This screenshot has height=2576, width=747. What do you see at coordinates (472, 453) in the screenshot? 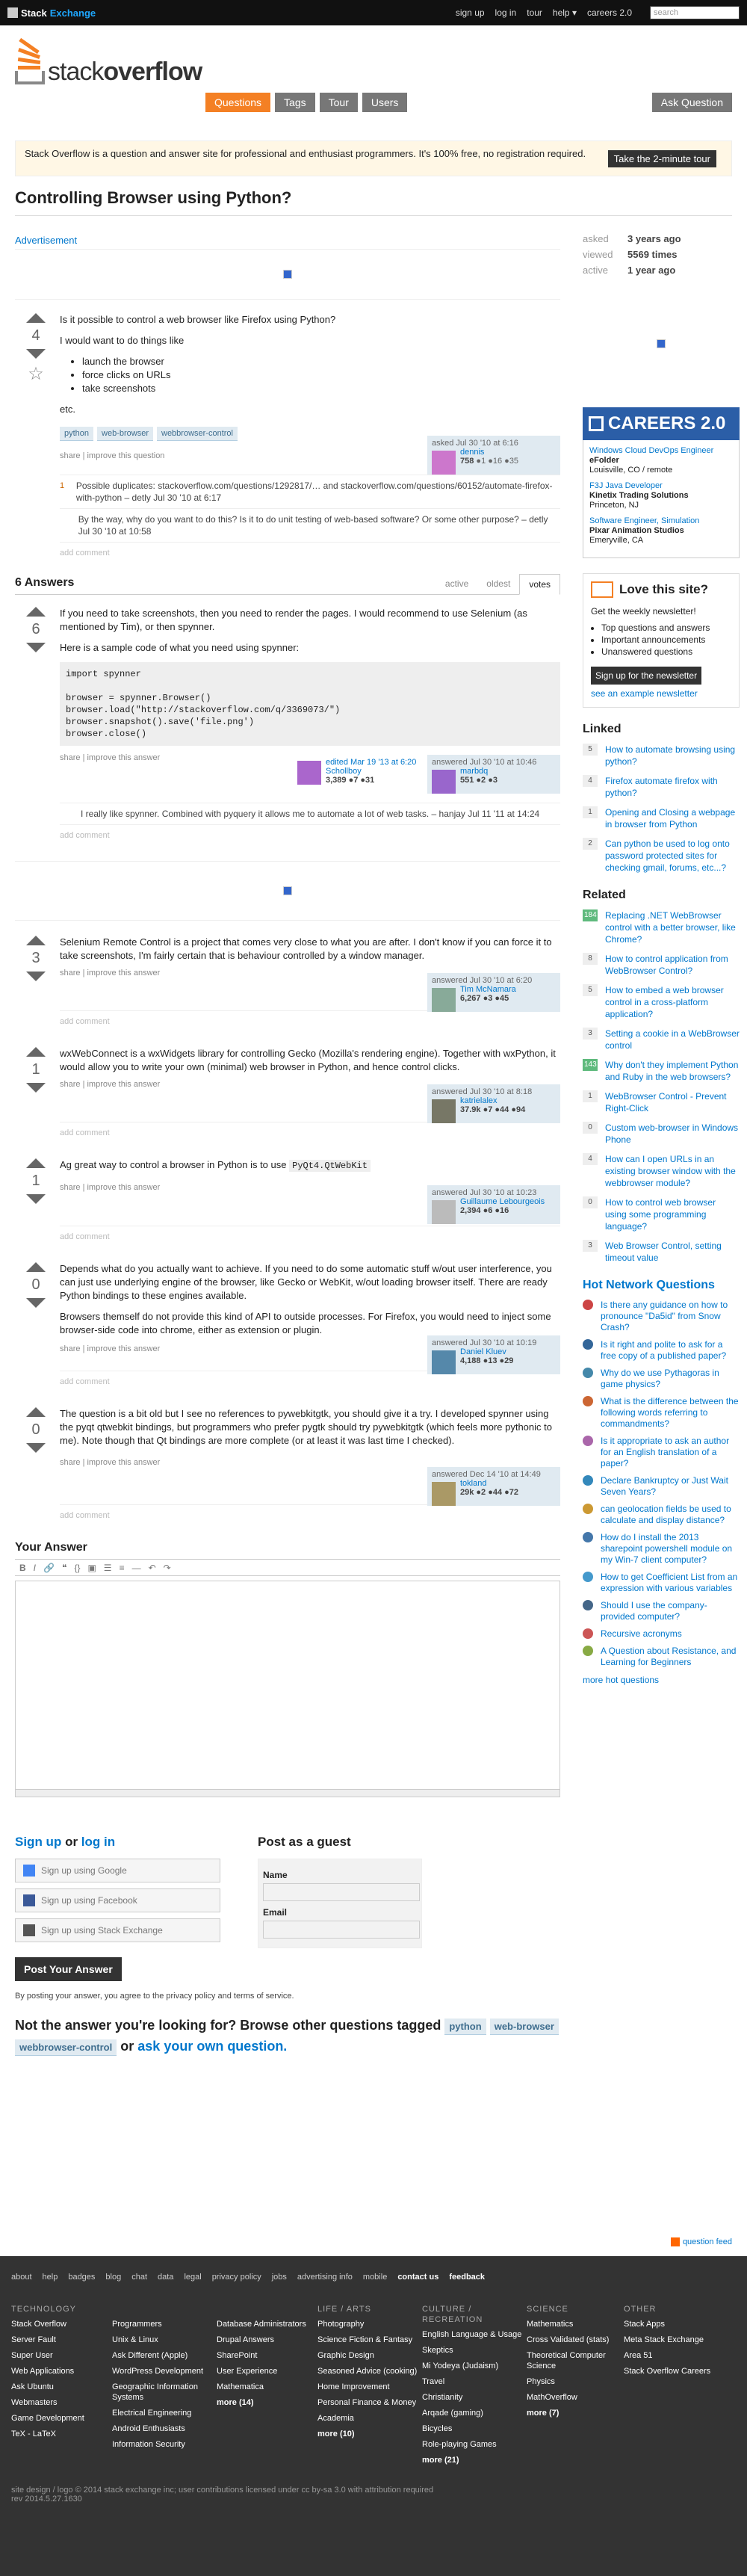
I see `user-link: dennis` at bounding box center [472, 453].